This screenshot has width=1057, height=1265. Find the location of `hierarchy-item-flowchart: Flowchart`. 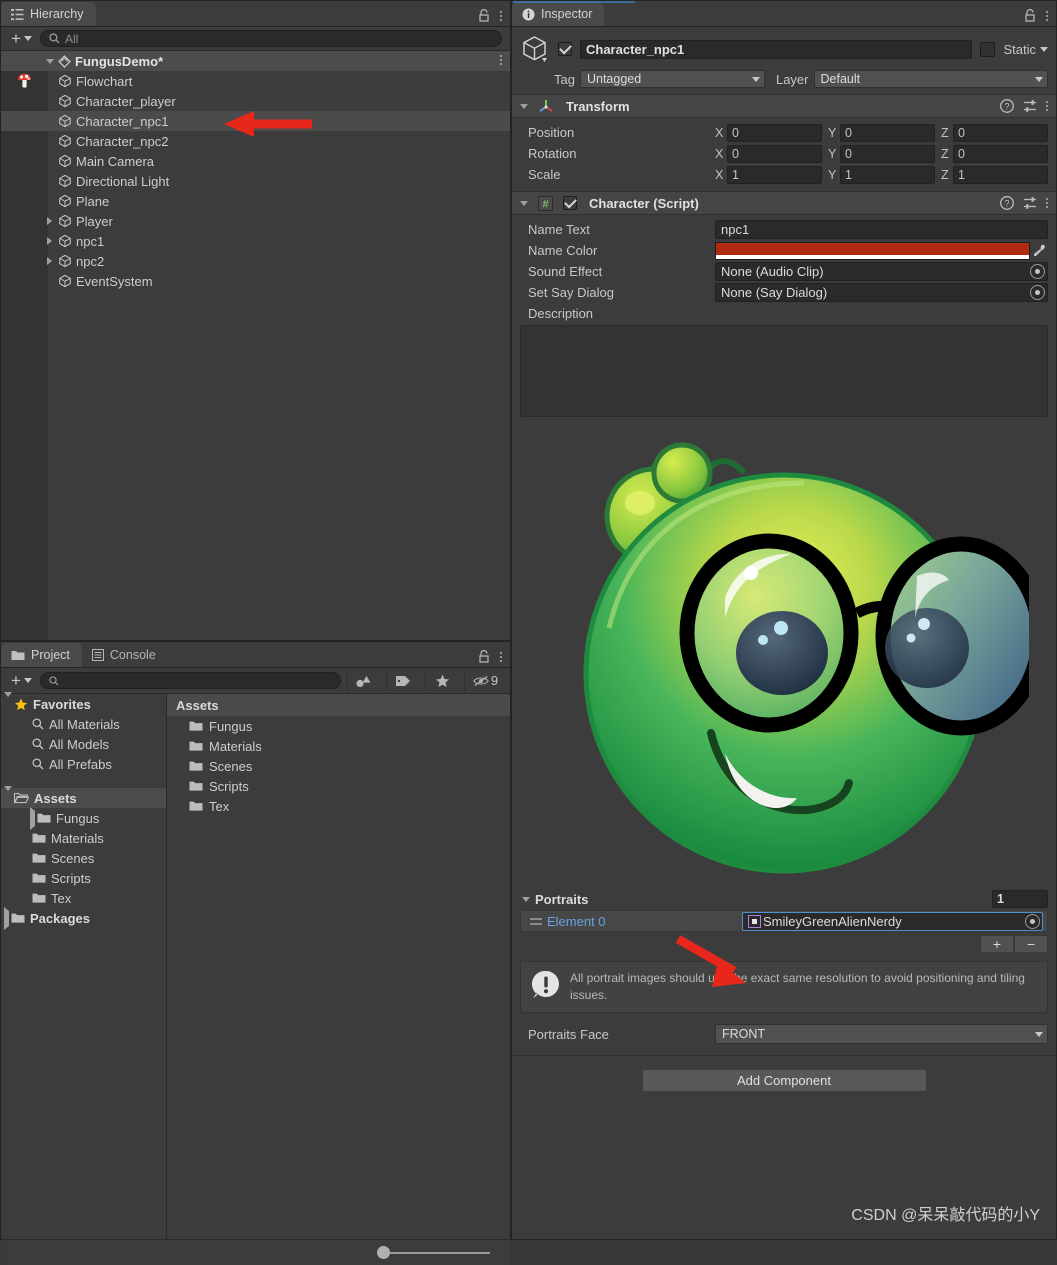

hierarchy-item-flowchart: Flowchart is located at coordinates (255, 81).